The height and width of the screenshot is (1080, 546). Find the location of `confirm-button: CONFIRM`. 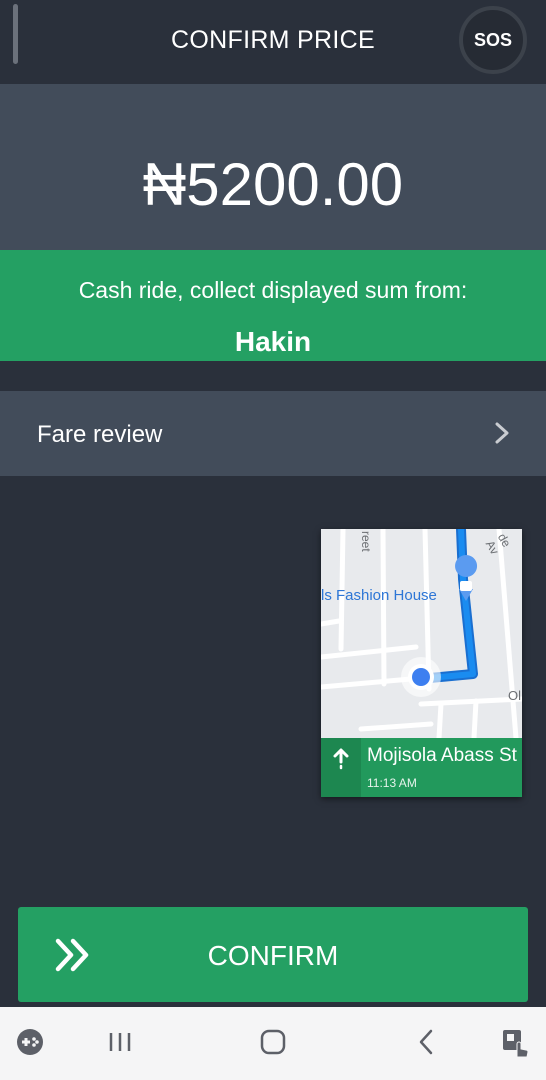

confirm-button: CONFIRM is located at coordinates (273, 954).